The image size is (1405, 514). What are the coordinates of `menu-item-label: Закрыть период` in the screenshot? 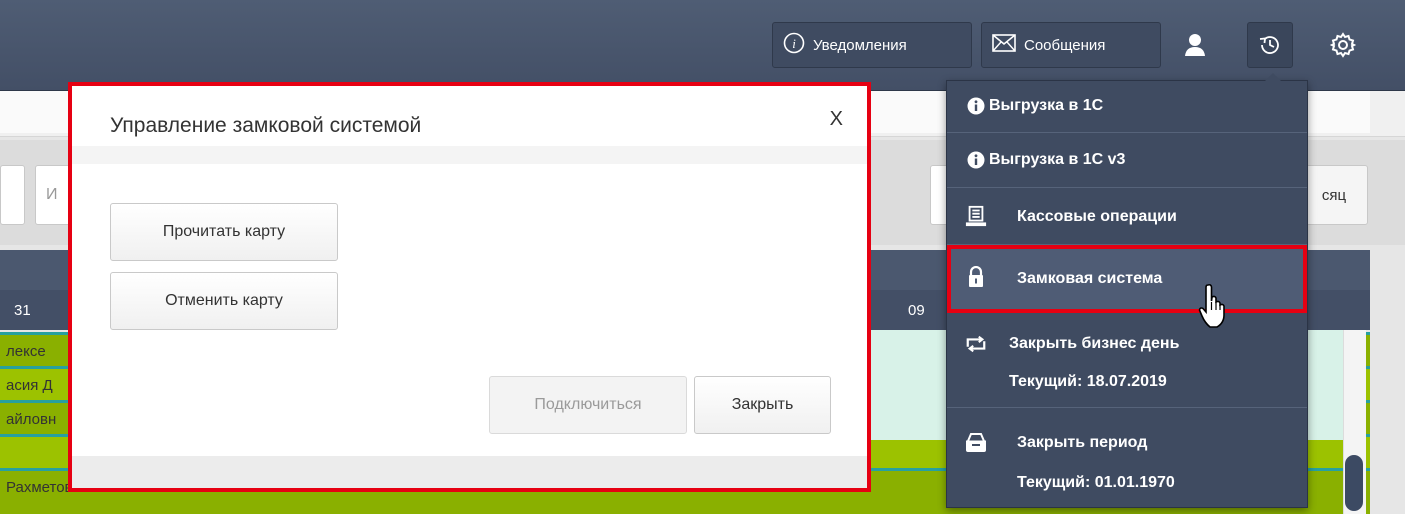 It's located at (1082, 442).